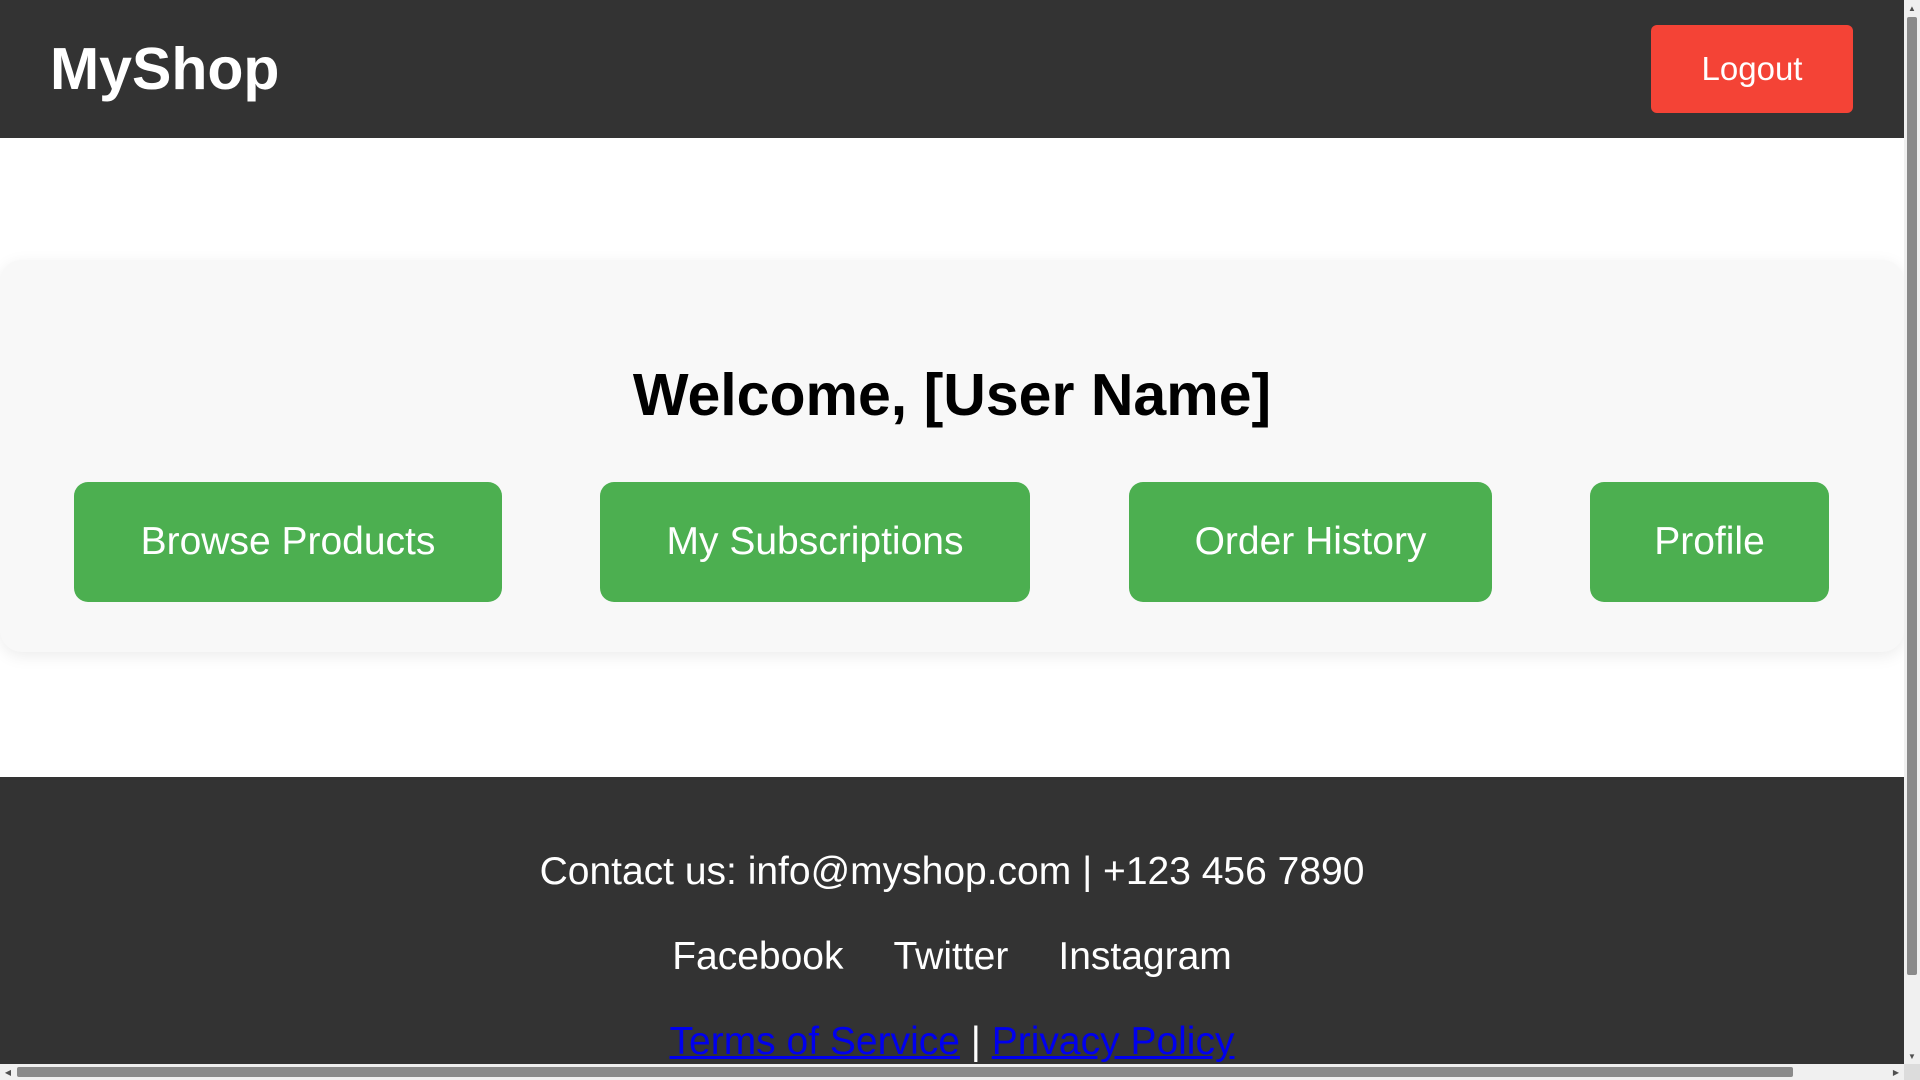 This screenshot has width=1920, height=1080. What do you see at coordinates (288, 542) in the screenshot?
I see `browse-products-button: Browse Products` at bounding box center [288, 542].